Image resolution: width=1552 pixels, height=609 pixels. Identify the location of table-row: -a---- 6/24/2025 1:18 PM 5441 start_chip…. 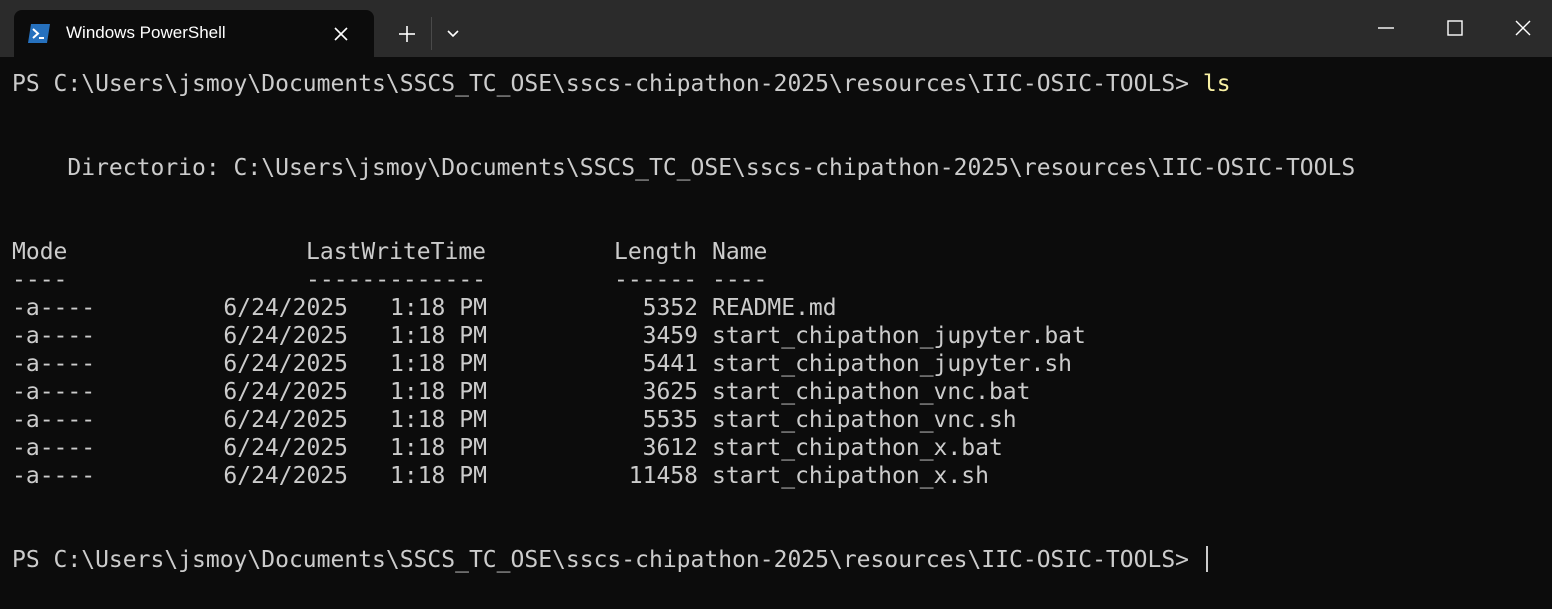
(562, 364).